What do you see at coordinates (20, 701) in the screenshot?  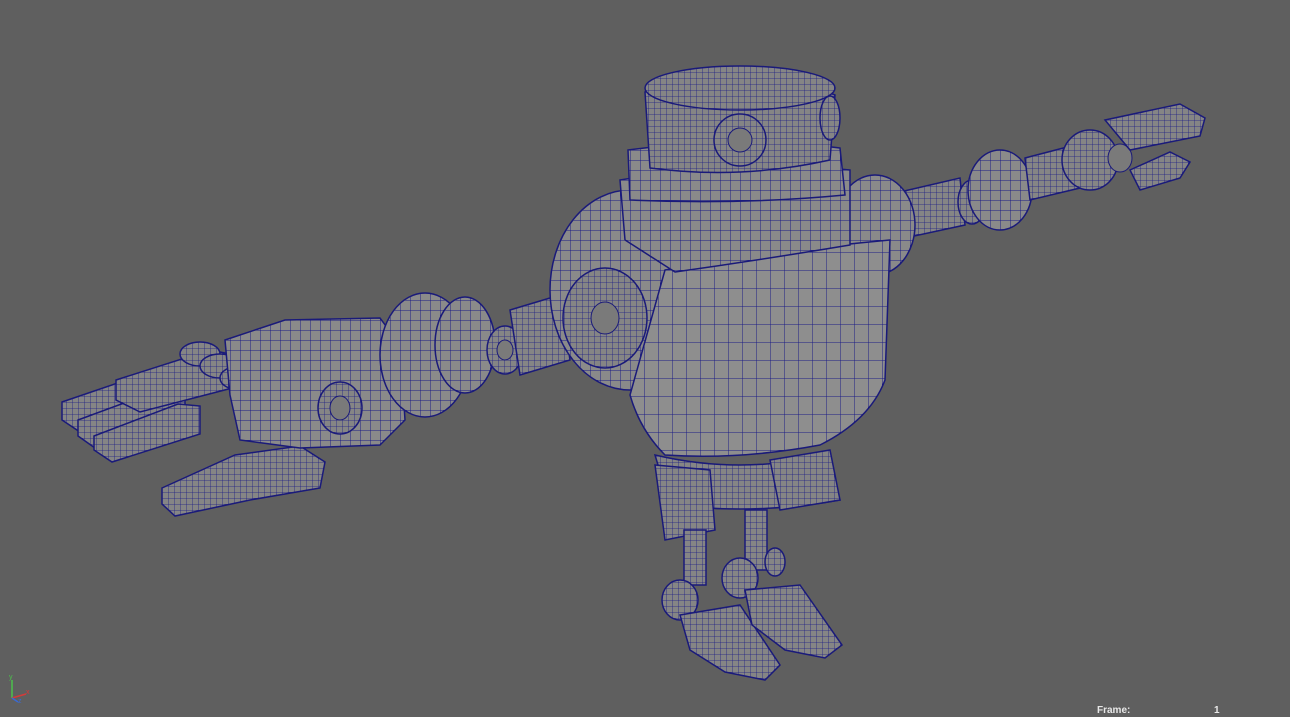 I see `z-axis-label: z` at bounding box center [20, 701].